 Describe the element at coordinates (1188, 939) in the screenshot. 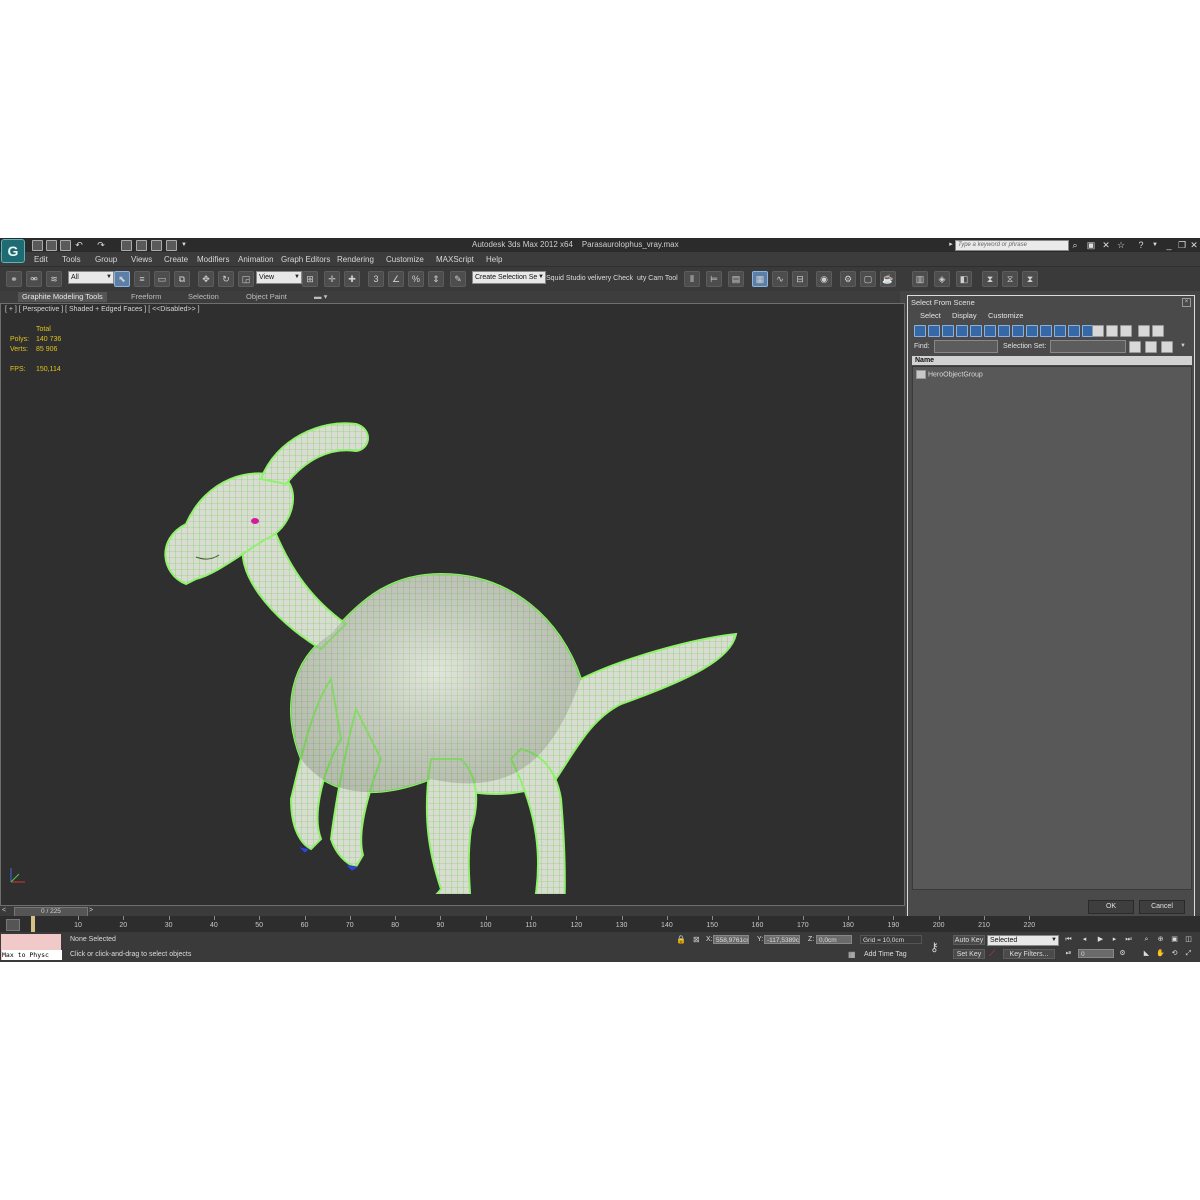

I see `zoom-extents-all-icon: ◫` at that location.